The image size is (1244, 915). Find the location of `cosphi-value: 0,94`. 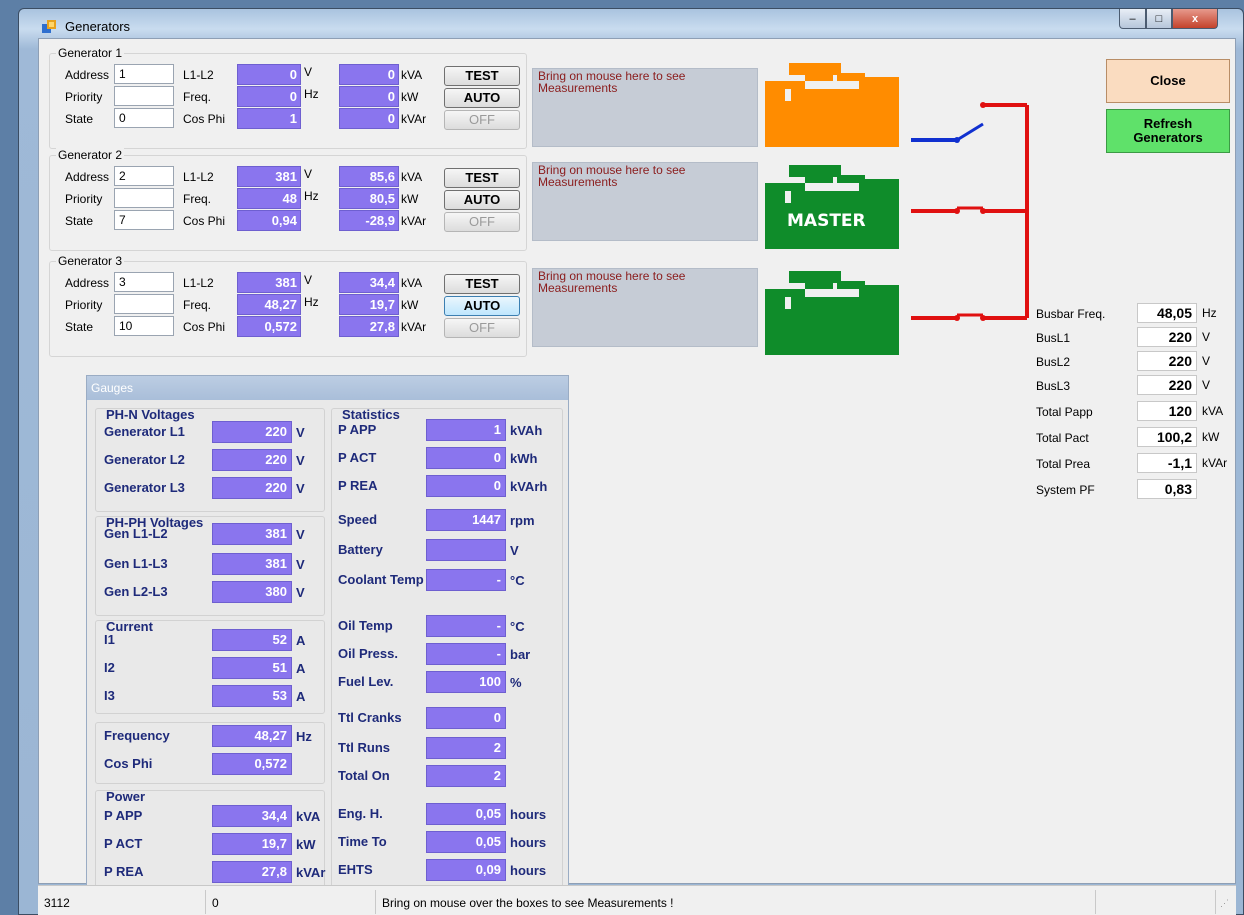

cosphi-value: 0,94 is located at coordinates (269, 220).